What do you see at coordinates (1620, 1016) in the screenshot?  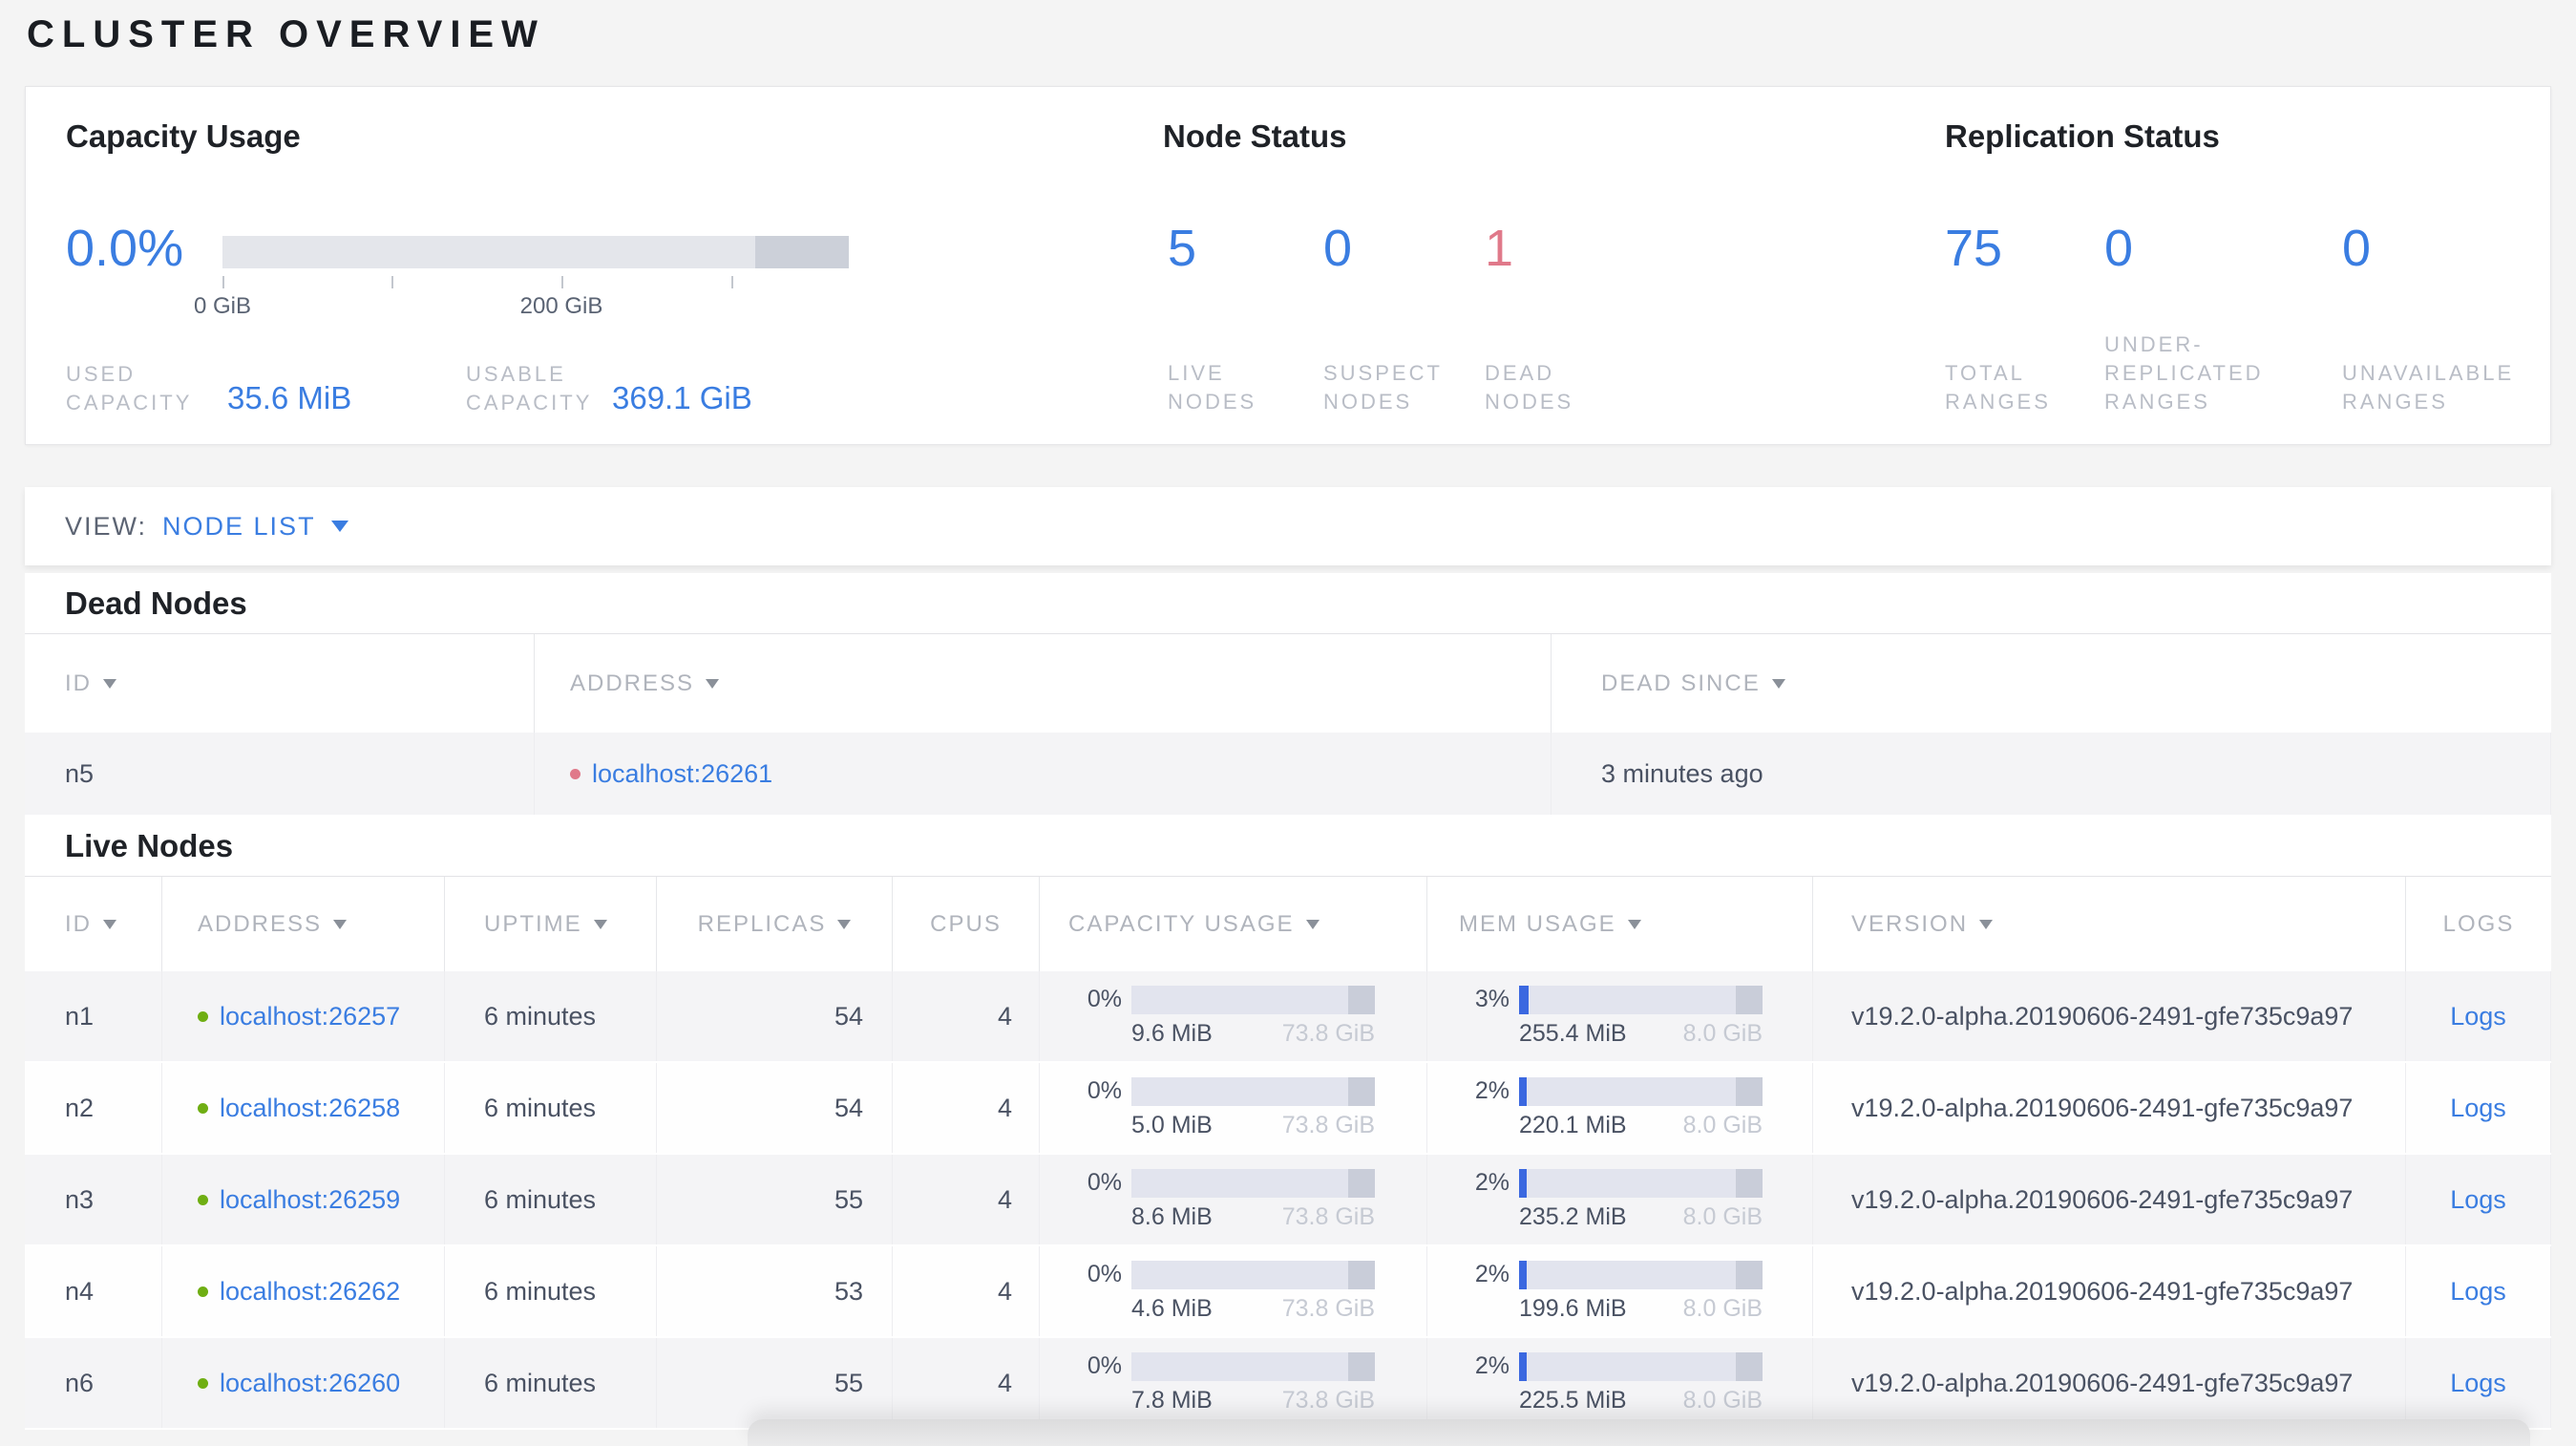 I see `node-mem-usage: 3% 255.4 MiB 8.0 GiB` at bounding box center [1620, 1016].